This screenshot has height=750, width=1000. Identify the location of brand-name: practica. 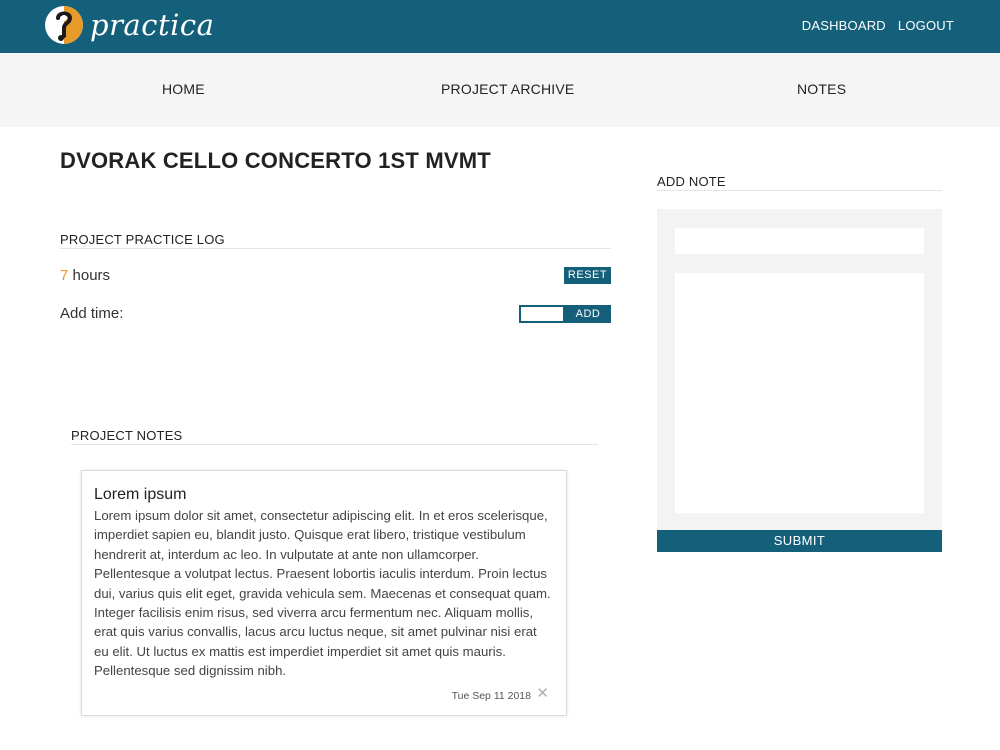
(152, 25).